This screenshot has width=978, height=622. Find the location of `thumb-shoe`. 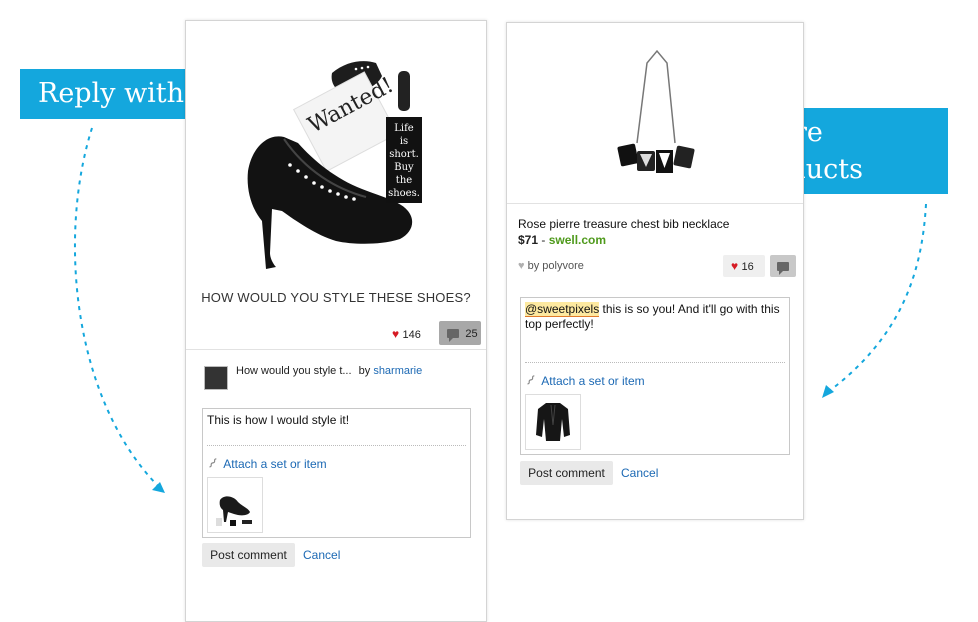

thumb-shoe is located at coordinates (234, 509).